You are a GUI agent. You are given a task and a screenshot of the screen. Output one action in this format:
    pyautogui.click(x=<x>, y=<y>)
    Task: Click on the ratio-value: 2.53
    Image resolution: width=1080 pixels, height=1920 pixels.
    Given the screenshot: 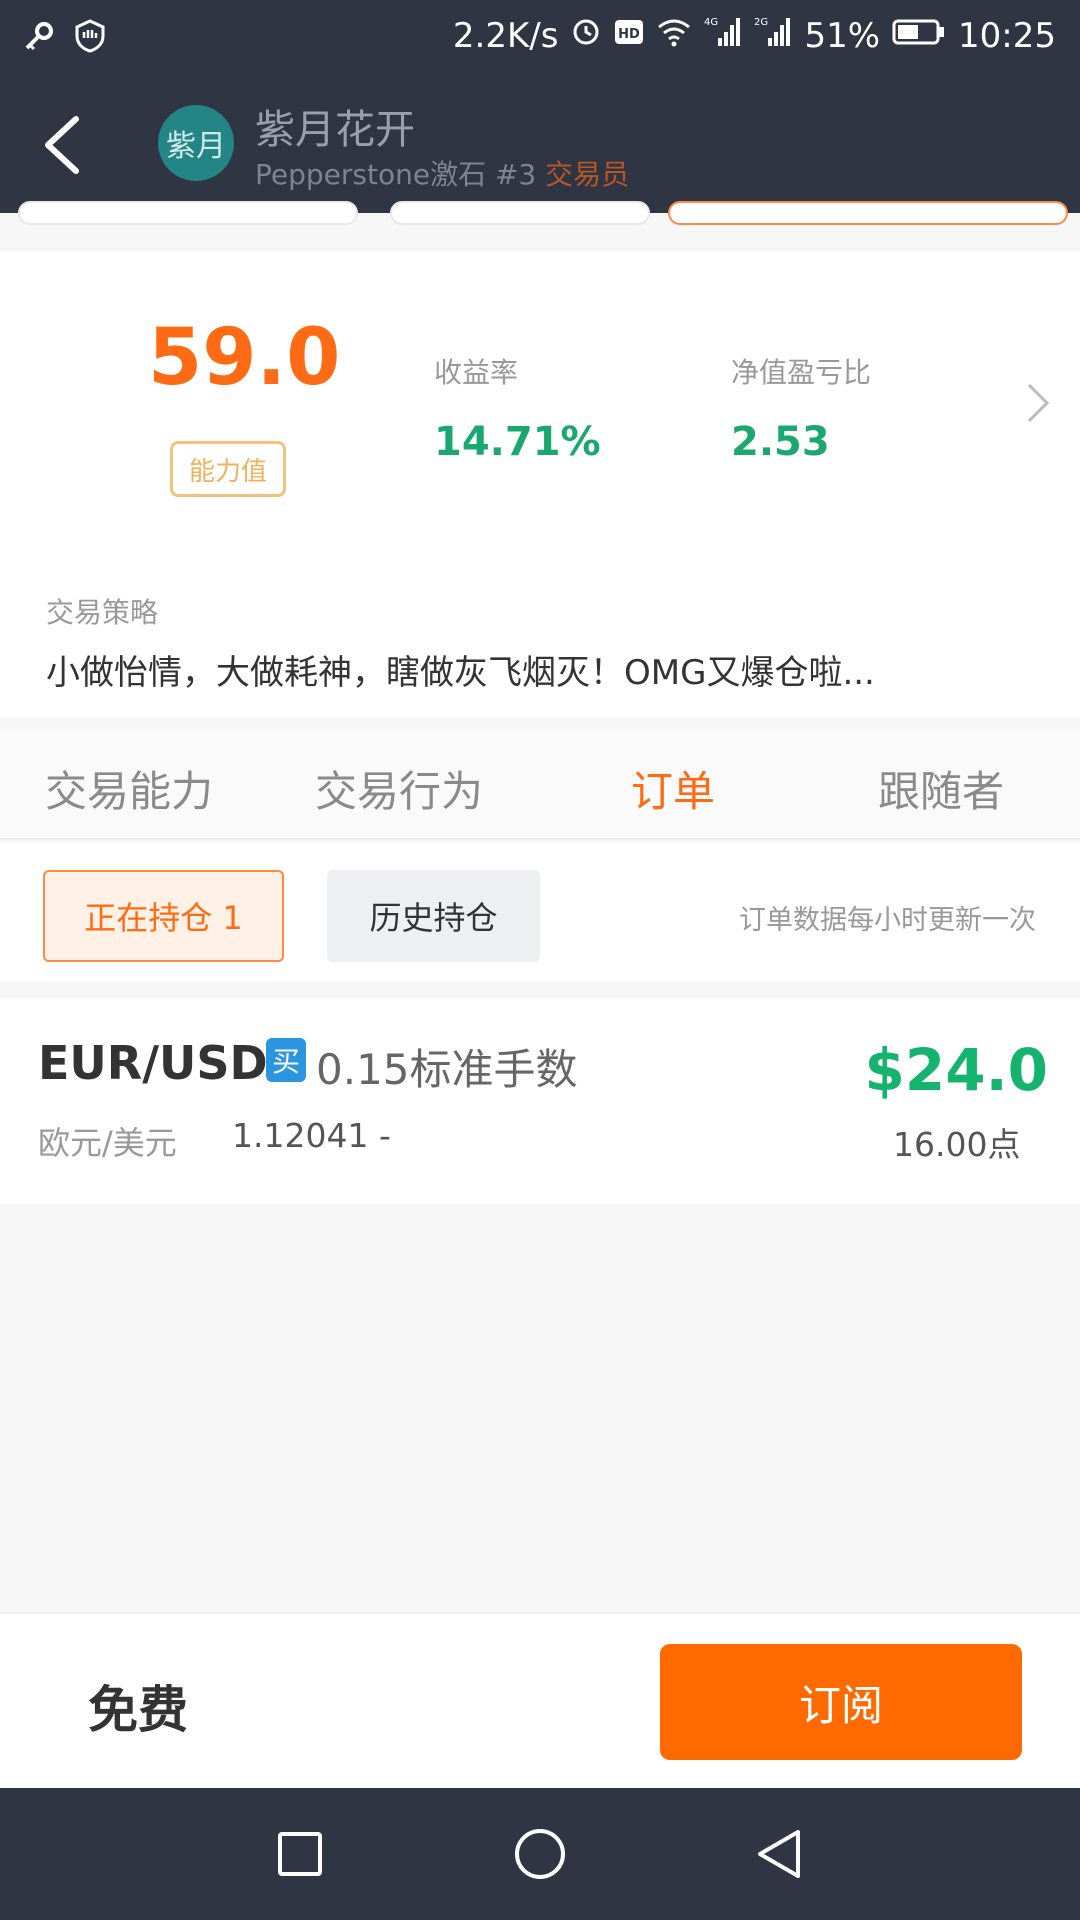 What is the action you would take?
    pyautogui.click(x=780, y=442)
    